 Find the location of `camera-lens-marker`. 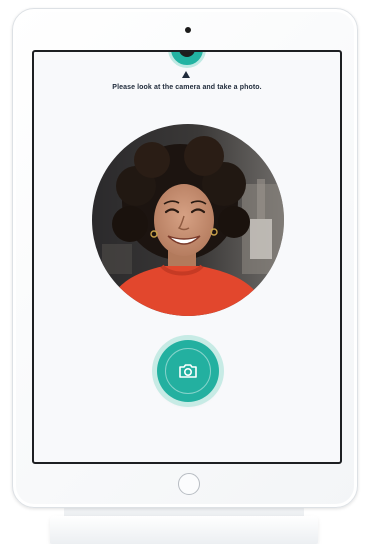

camera-lens-marker is located at coordinates (187, 54).